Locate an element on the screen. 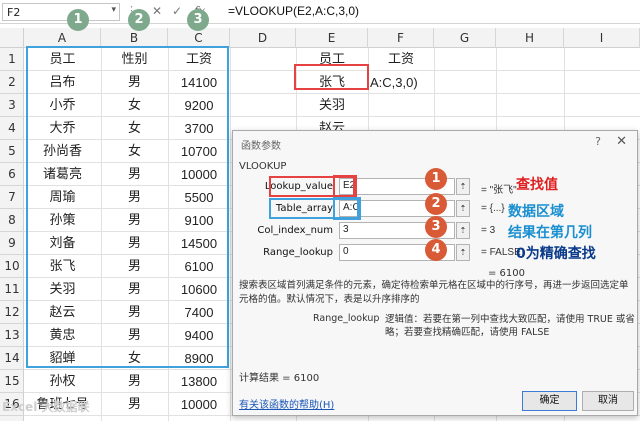 This screenshot has width=640, height=421. enter-icon: ✓ is located at coordinates (177, 11).